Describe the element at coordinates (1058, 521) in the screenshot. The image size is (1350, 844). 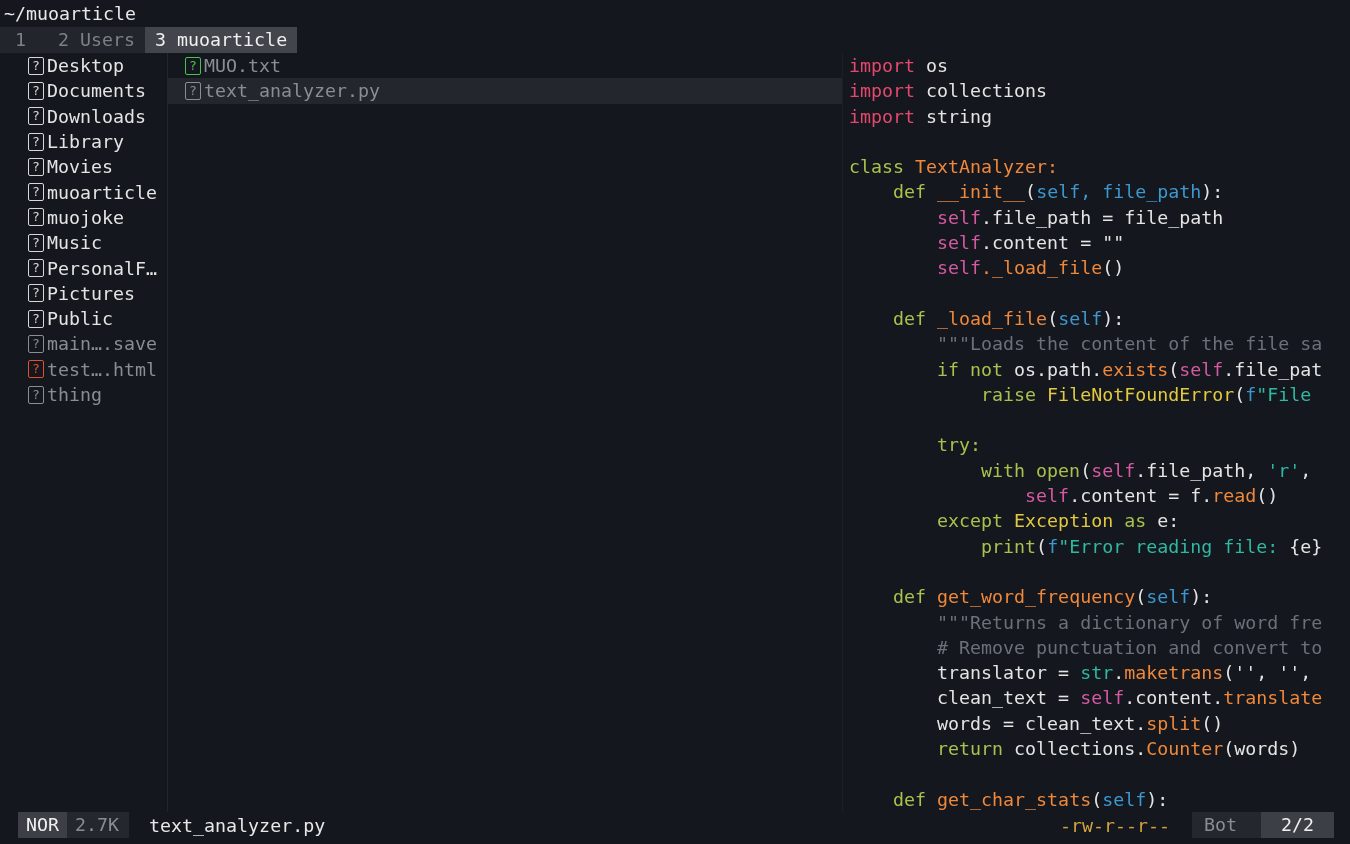
I see `code-line: except Exception as e:` at that location.